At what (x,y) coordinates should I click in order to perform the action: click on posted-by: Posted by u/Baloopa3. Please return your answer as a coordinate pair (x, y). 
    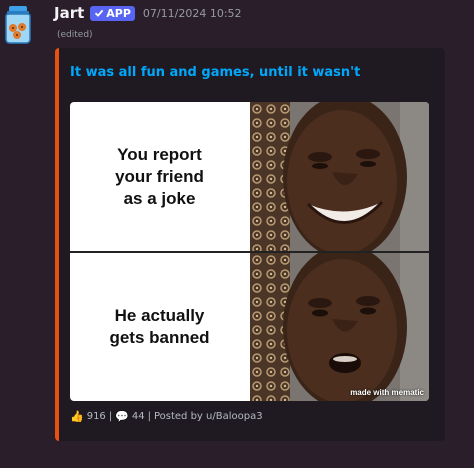
    Looking at the image, I should click on (208, 416).